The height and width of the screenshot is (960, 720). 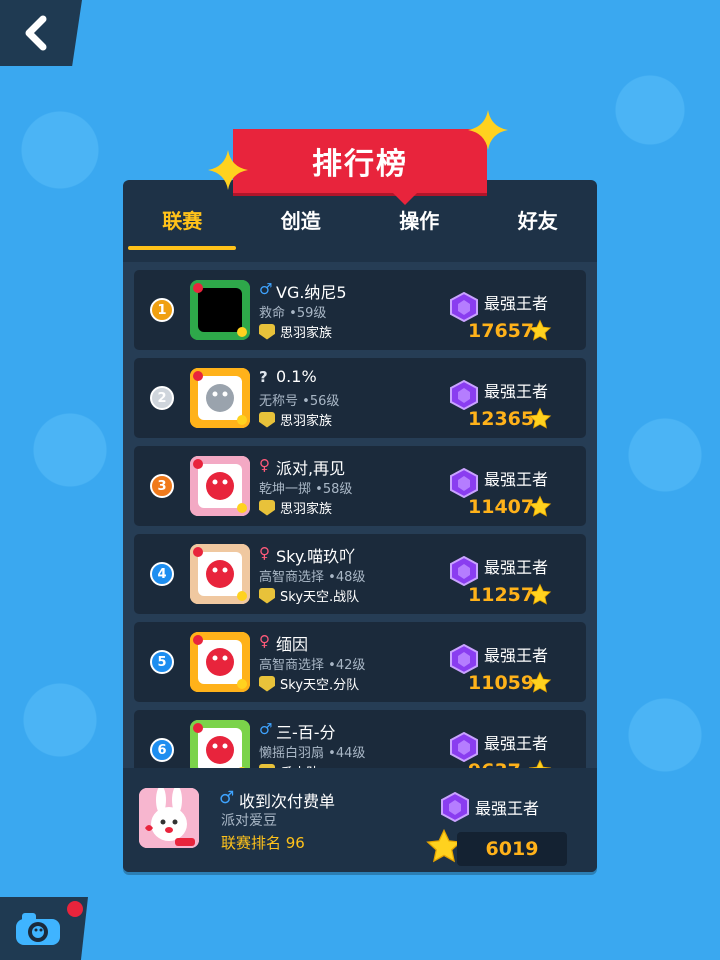 What do you see at coordinates (292, 753) in the screenshot?
I see `player-title: 懒摇白羽扇` at bounding box center [292, 753].